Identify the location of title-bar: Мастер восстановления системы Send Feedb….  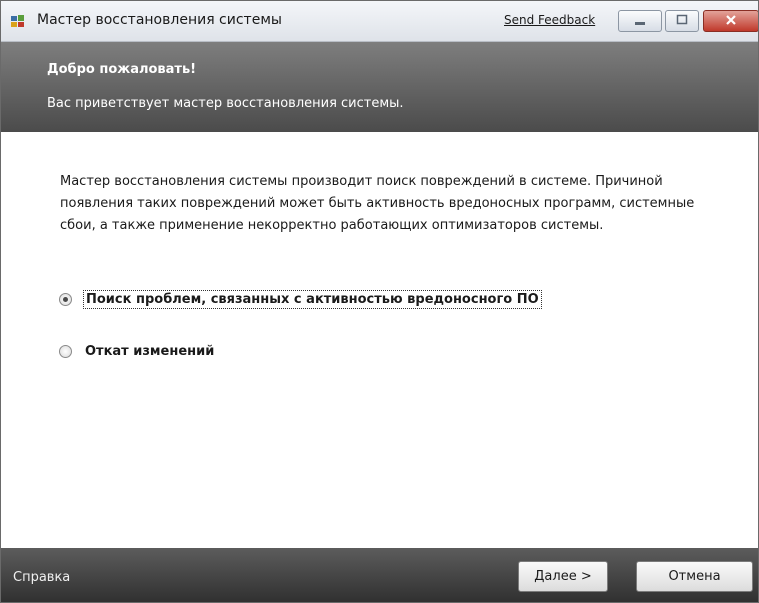
(379, 21).